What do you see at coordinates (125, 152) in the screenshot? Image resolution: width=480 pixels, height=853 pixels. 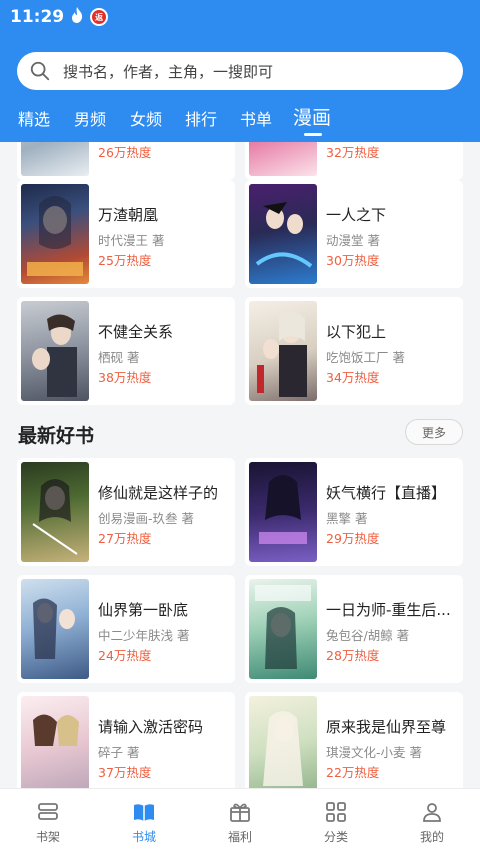 I see `book-heat: 26万热度` at bounding box center [125, 152].